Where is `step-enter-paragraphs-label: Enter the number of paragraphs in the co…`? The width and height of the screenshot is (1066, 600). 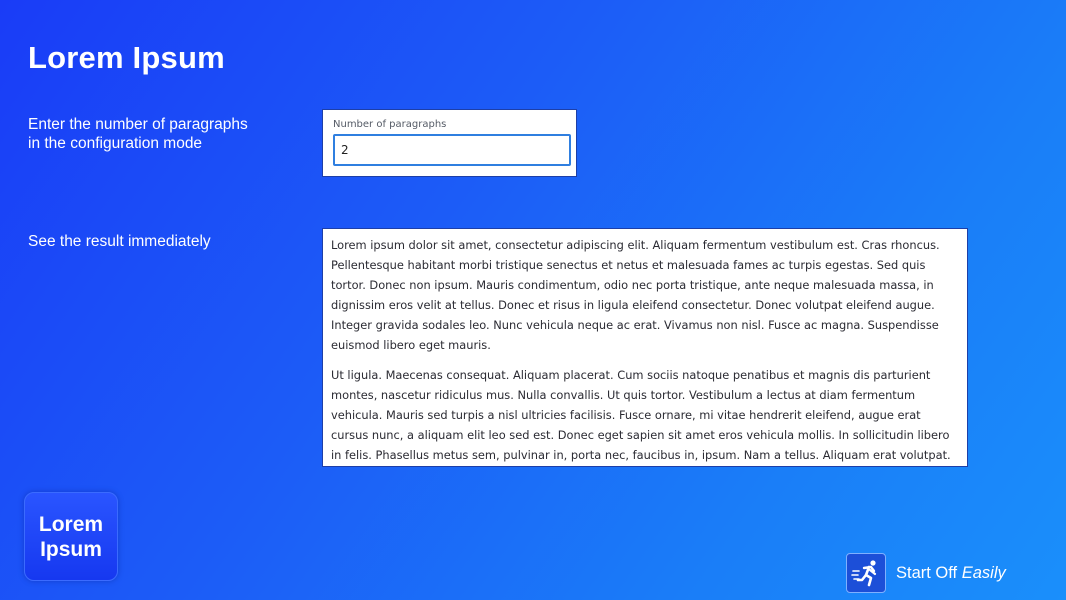
step-enter-paragraphs-label: Enter the number of paragraphs in the co… is located at coordinates (153, 134).